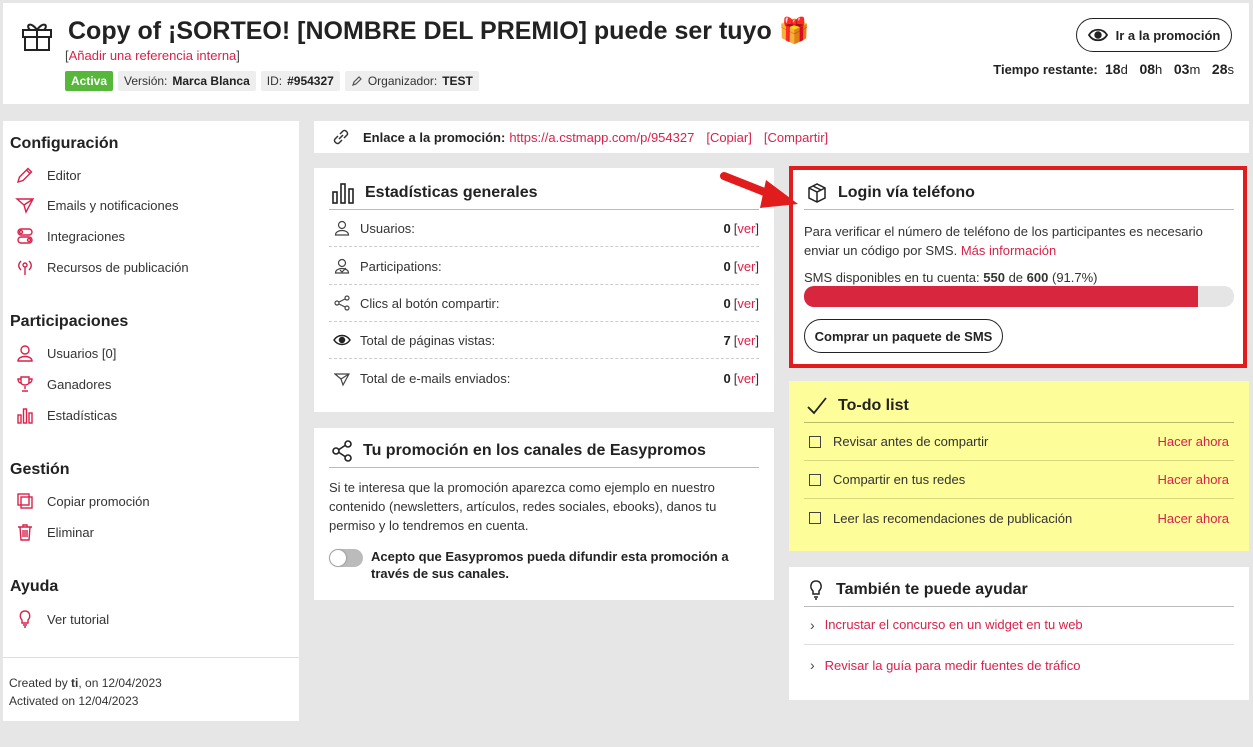  What do you see at coordinates (729, 137) in the screenshot?
I see `copy-link: [Copiar]` at bounding box center [729, 137].